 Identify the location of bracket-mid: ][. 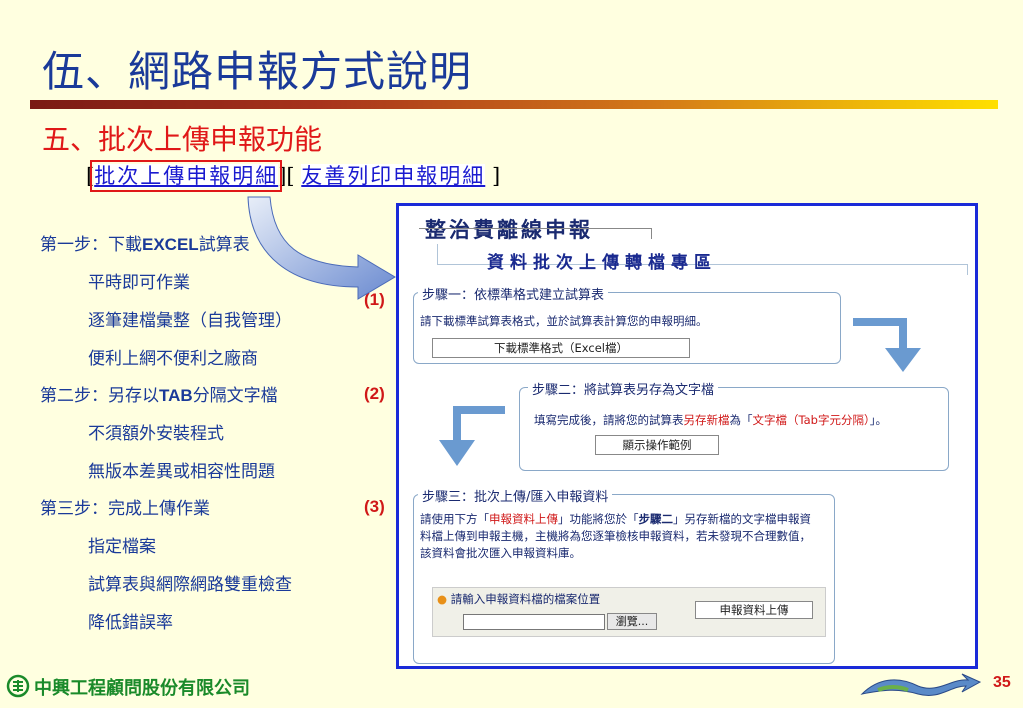
(290, 176).